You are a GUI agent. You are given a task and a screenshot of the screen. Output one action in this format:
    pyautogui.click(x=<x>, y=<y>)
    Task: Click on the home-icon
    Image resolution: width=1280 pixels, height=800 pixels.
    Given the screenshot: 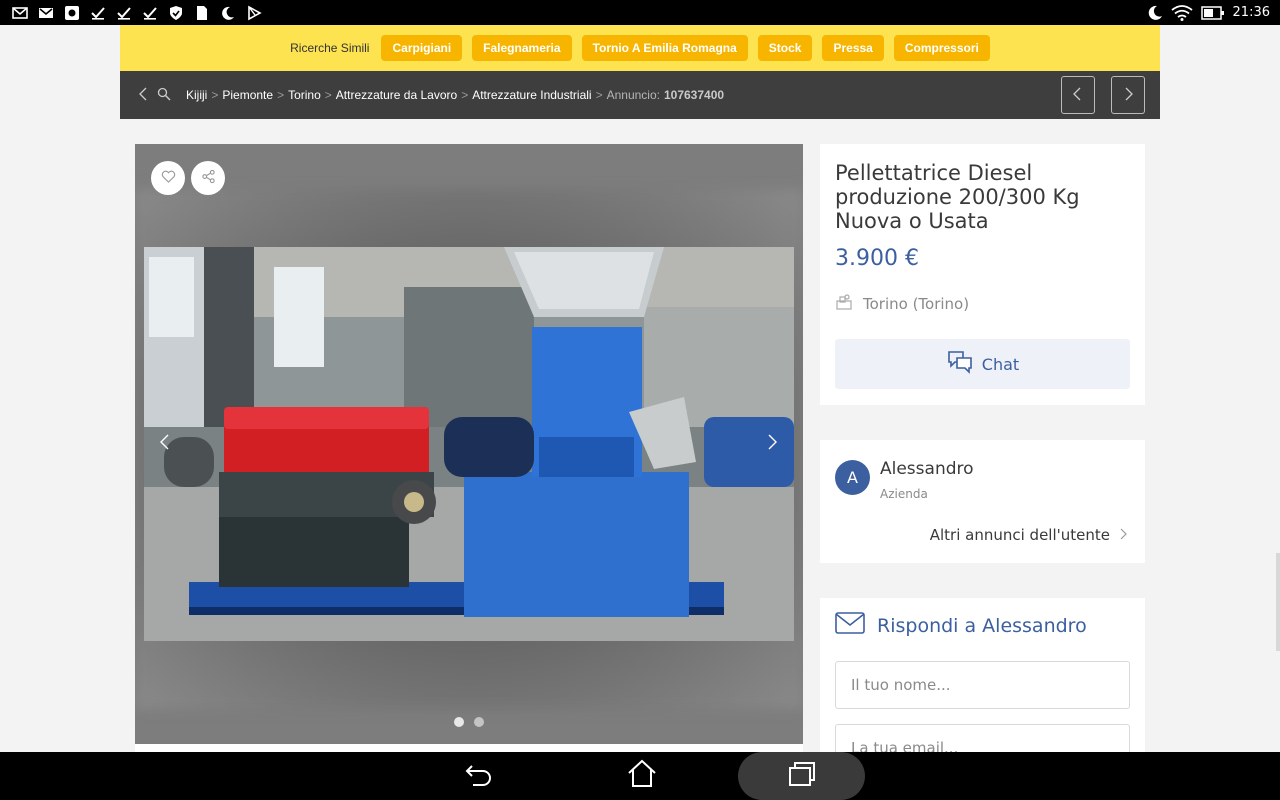 What is the action you would take?
    pyautogui.click(x=642, y=776)
    